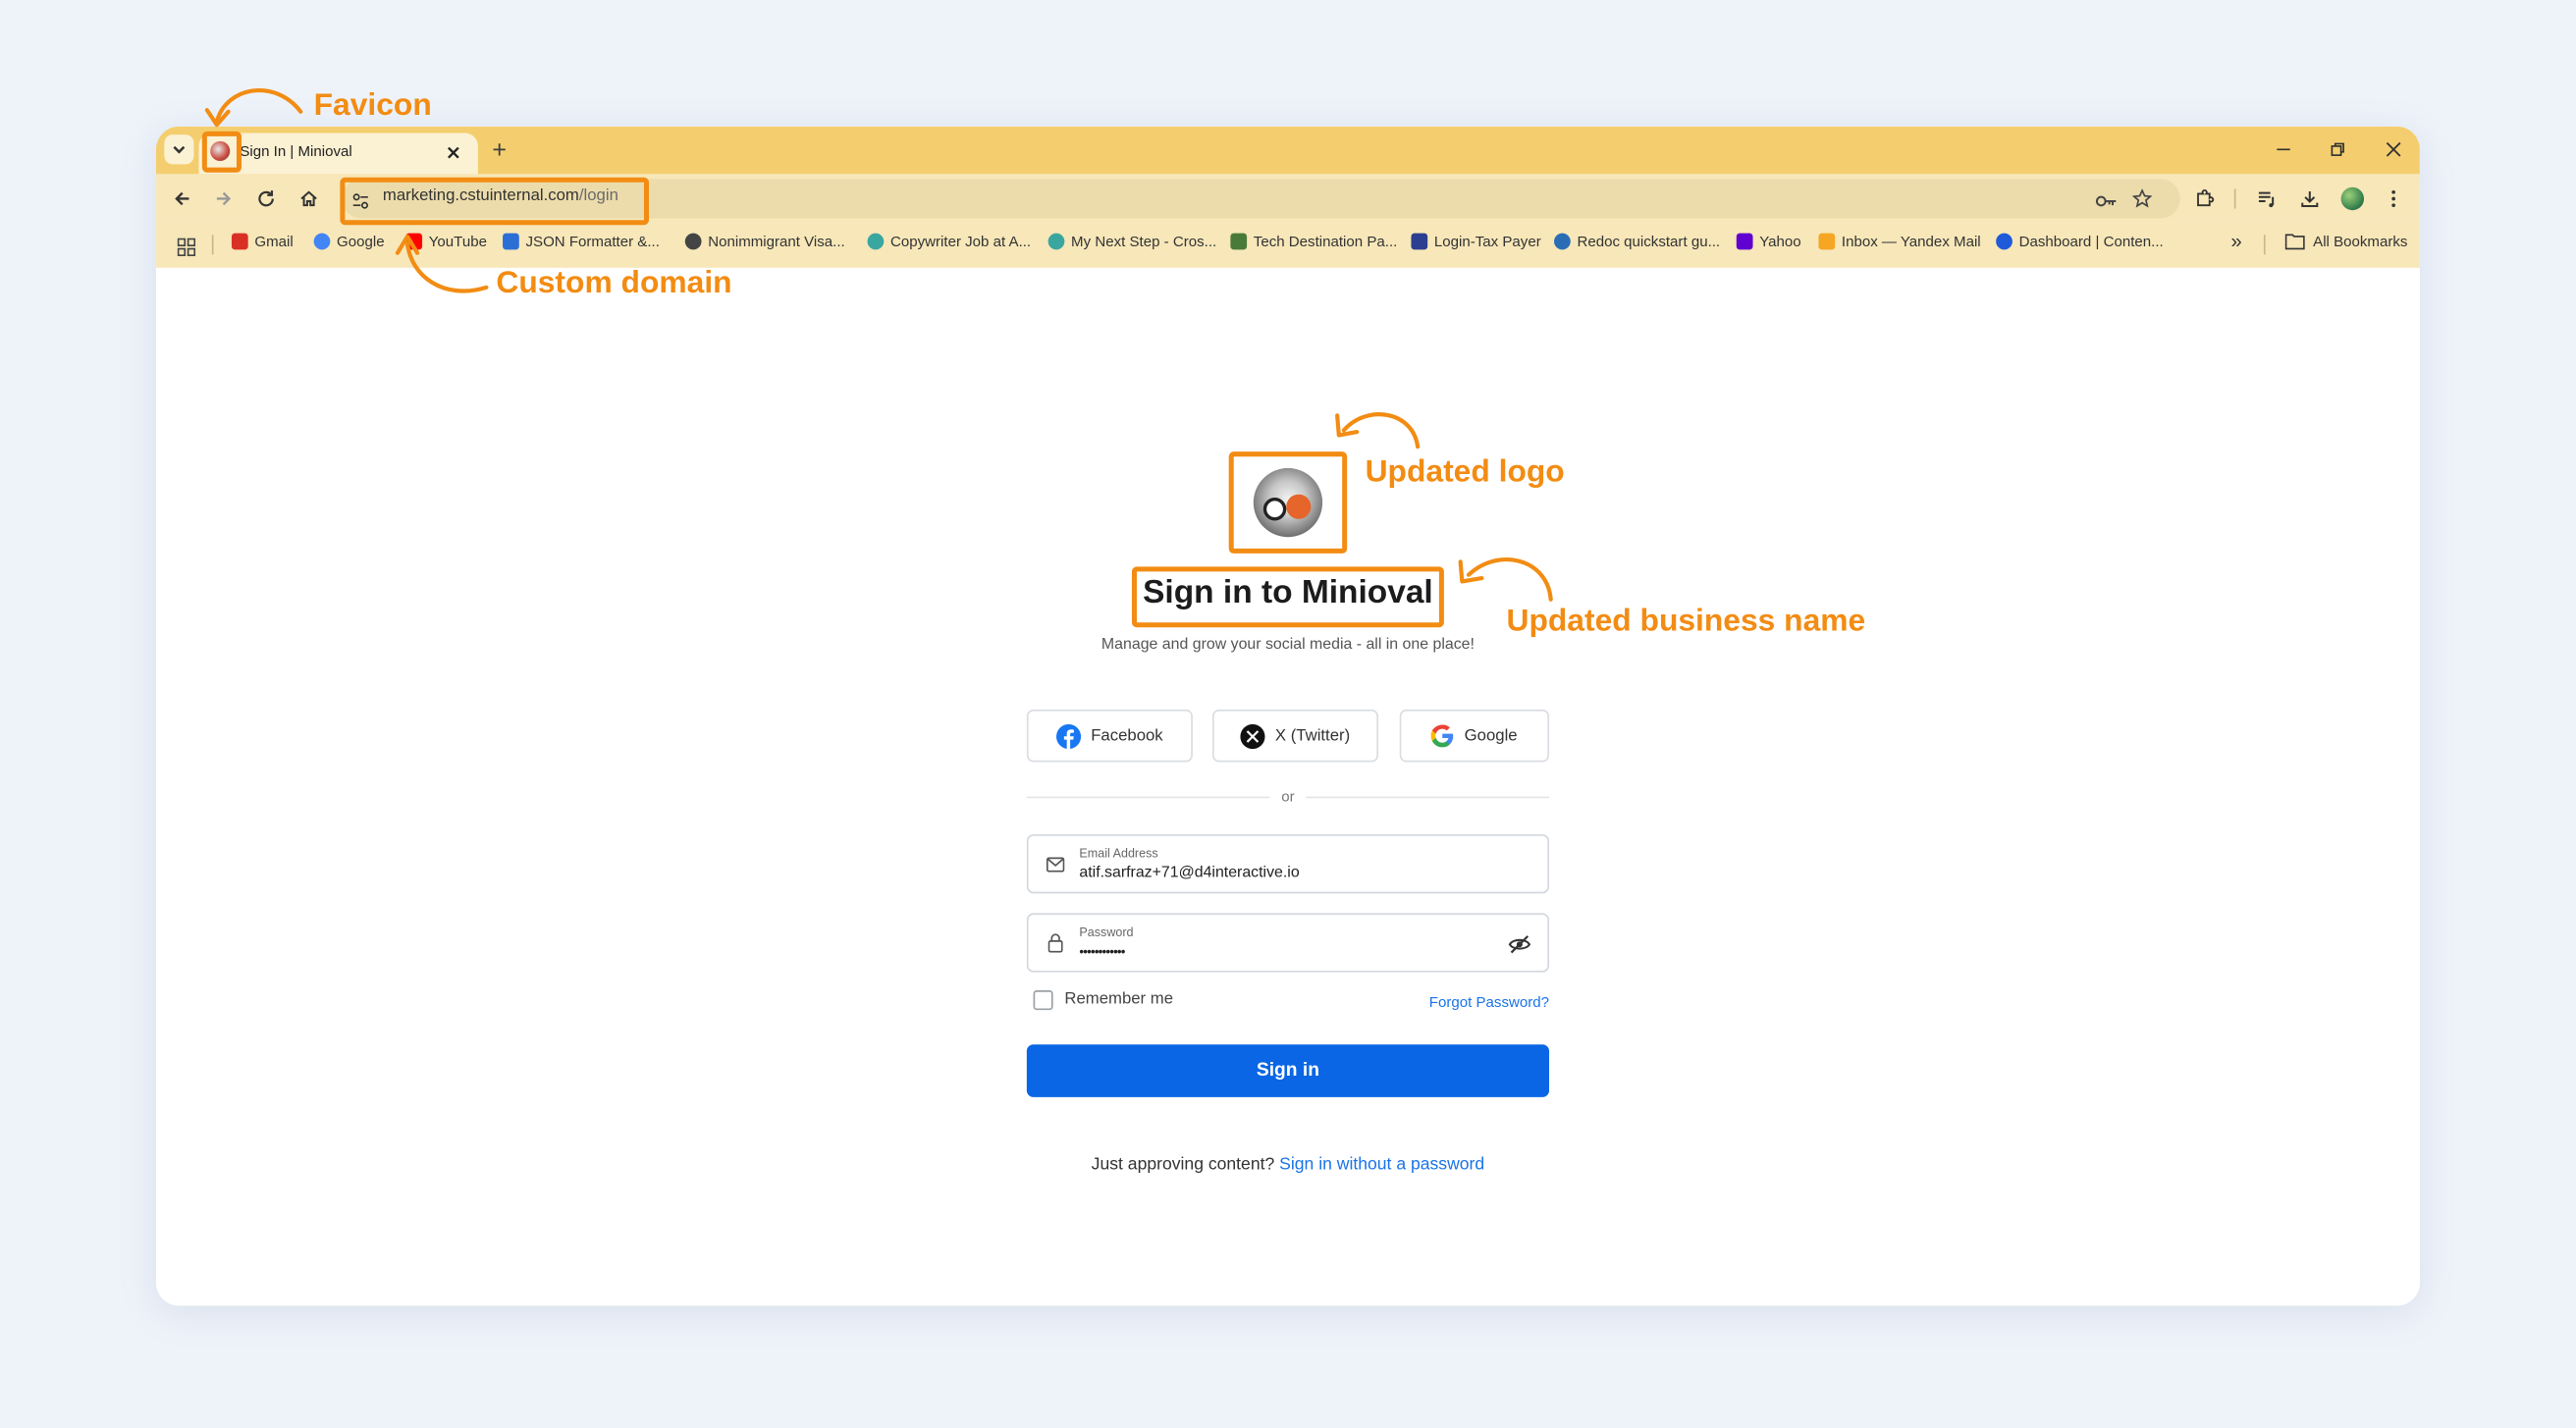 The image size is (2576, 1428). I want to click on custom-domain-annotation: Custom domain, so click(614, 283).